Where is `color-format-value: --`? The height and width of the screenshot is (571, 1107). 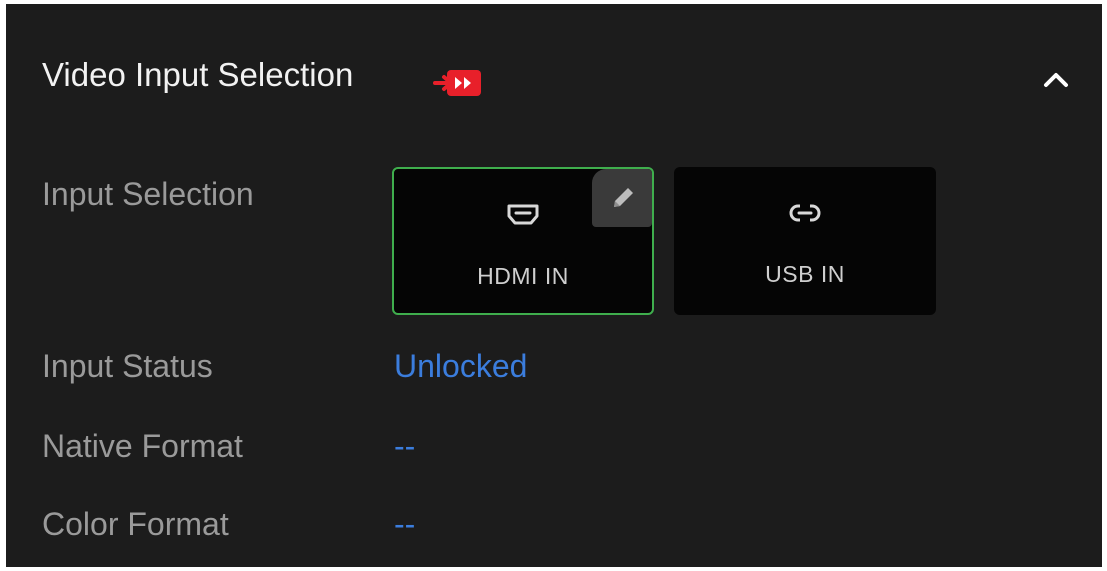 color-format-value: -- is located at coordinates (405, 524).